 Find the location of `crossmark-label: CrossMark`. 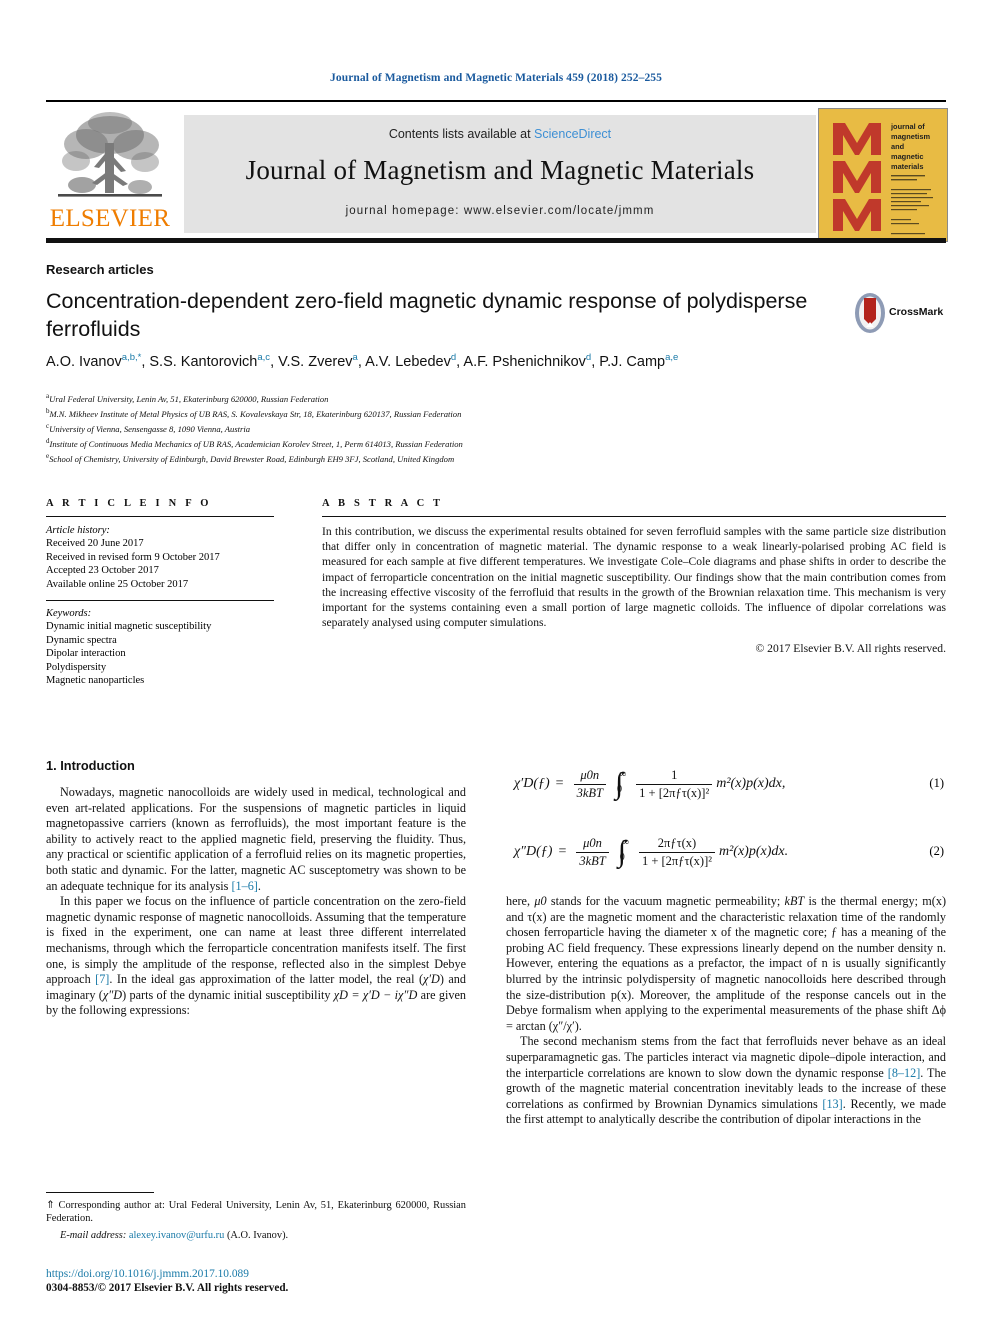

crossmark-label: CrossMark is located at coordinates (916, 312).